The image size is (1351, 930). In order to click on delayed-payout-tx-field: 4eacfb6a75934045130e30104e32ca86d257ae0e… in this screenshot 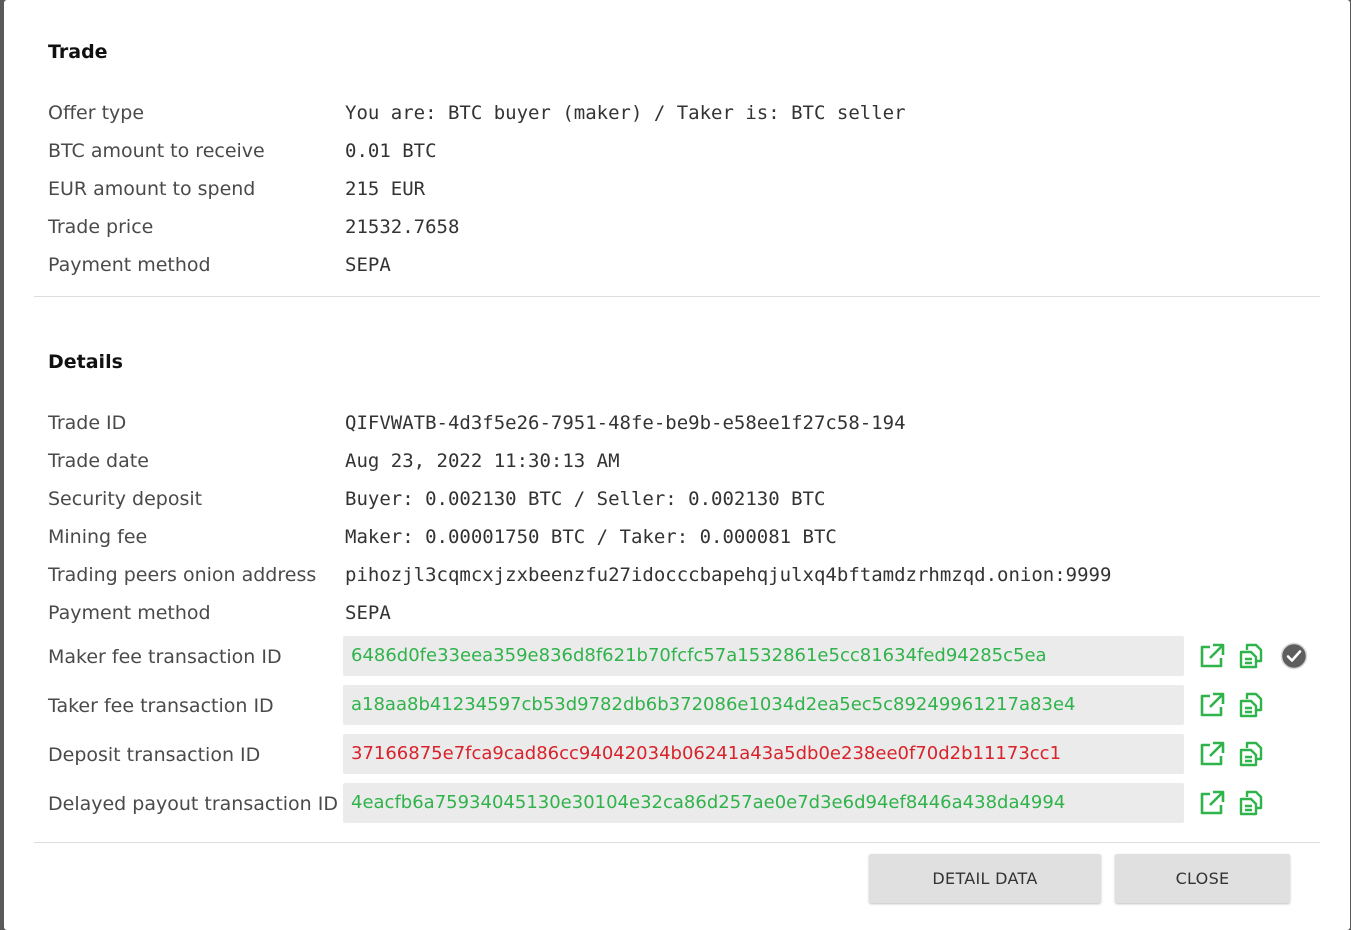, I will do `click(763, 803)`.